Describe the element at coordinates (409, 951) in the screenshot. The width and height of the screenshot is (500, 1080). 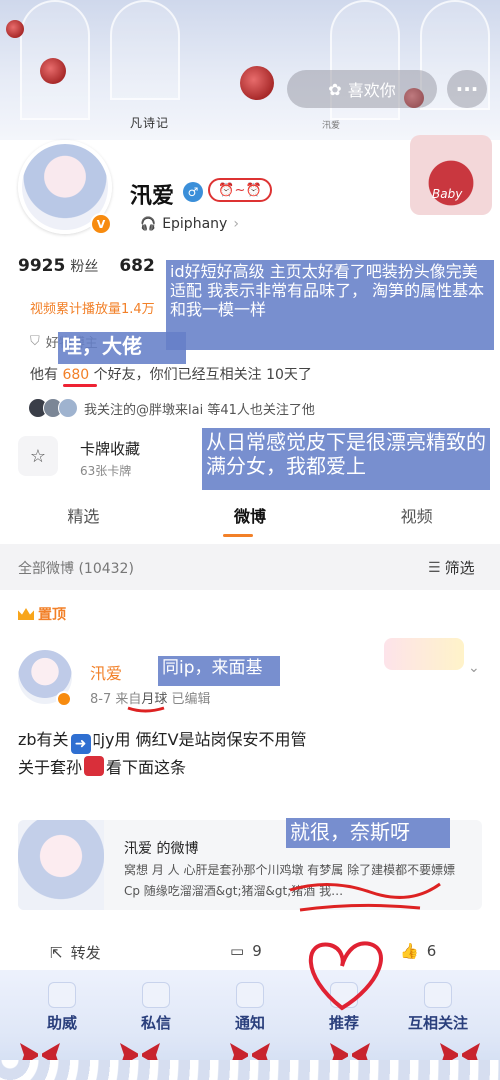
I see `thumbs-up-icon: 👍` at that location.